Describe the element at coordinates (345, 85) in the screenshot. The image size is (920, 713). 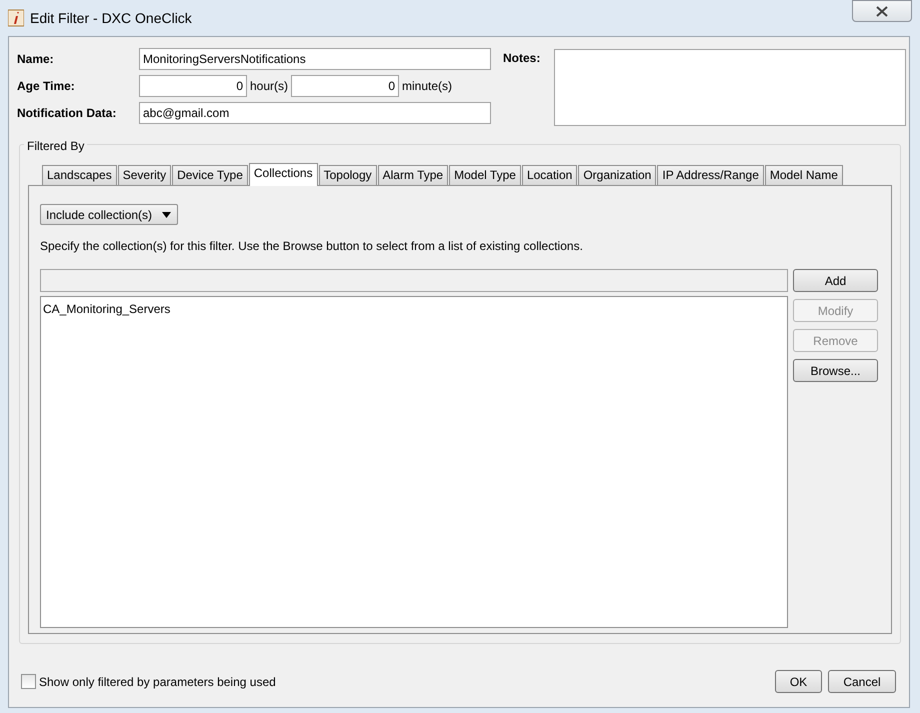
I see `minutes-field: 0` at that location.